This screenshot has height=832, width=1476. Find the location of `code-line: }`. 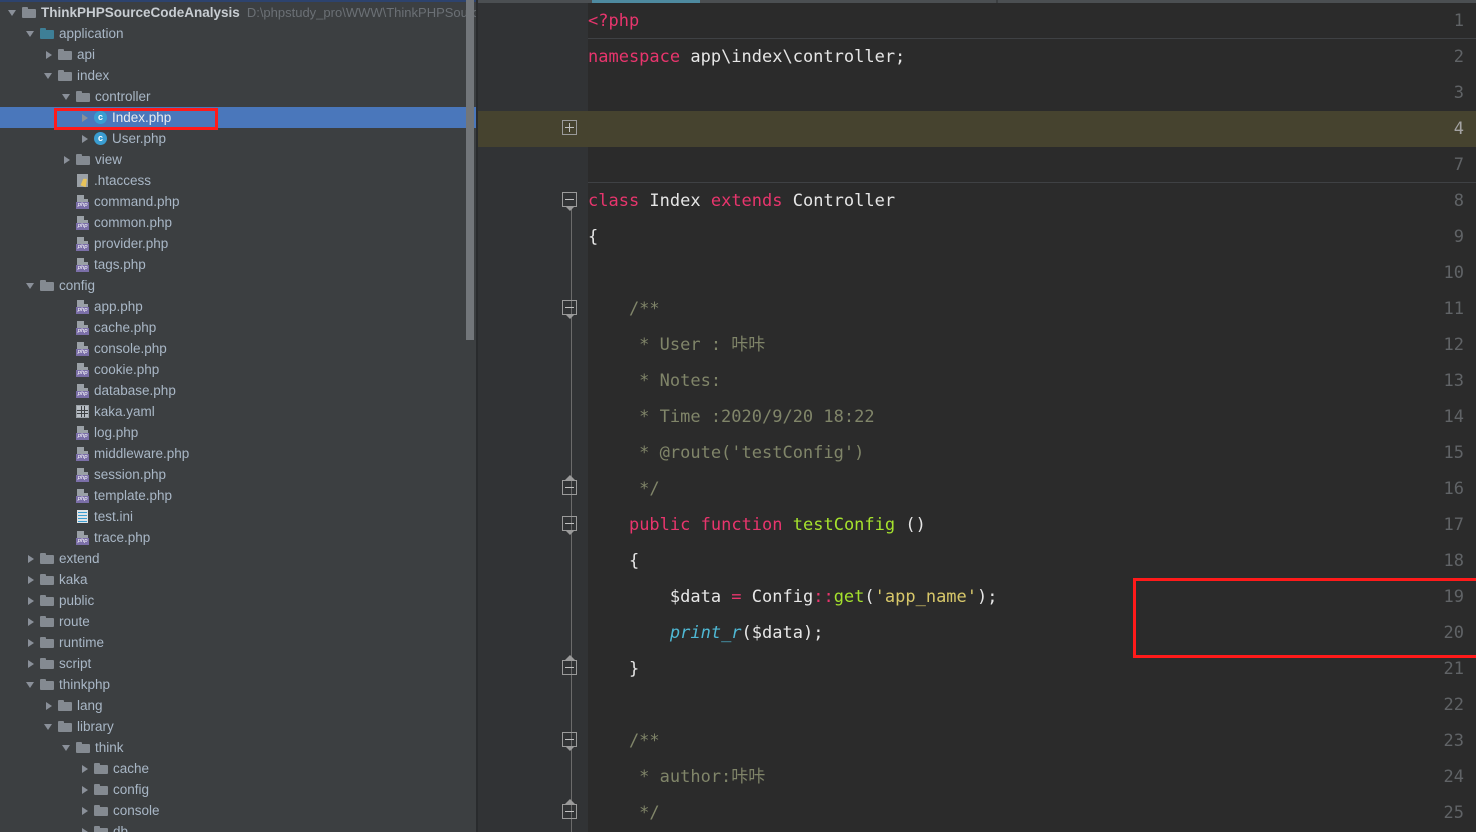

code-line: } is located at coordinates (1032, 669).